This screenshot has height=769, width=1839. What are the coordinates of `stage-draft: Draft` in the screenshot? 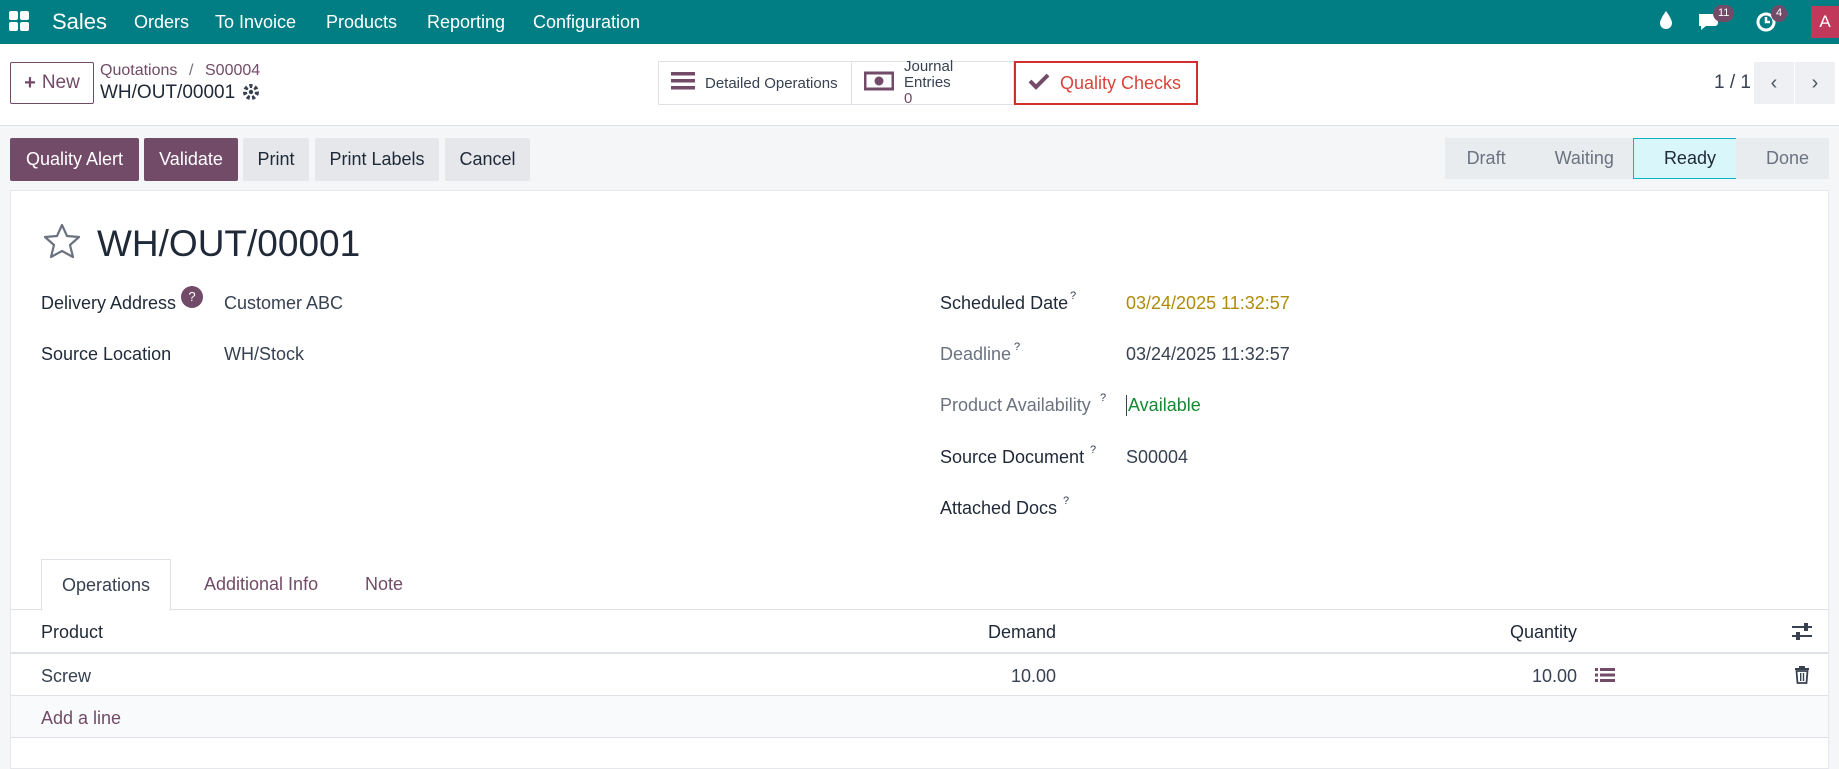 It's located at (1485, 158).